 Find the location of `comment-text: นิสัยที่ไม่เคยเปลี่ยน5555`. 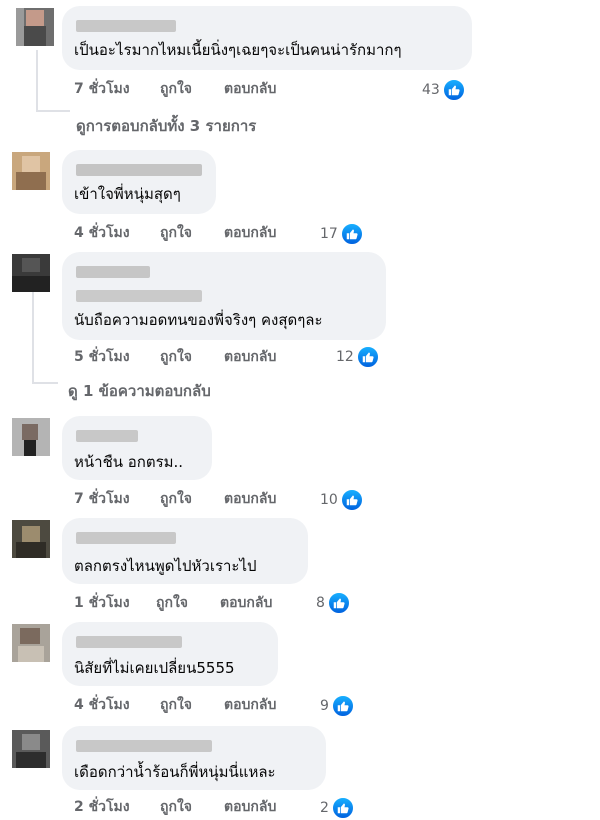

comment-text: นิสัยที่ไม่เคยเปลี่ยน5555 is located at coordinates (154, 668).